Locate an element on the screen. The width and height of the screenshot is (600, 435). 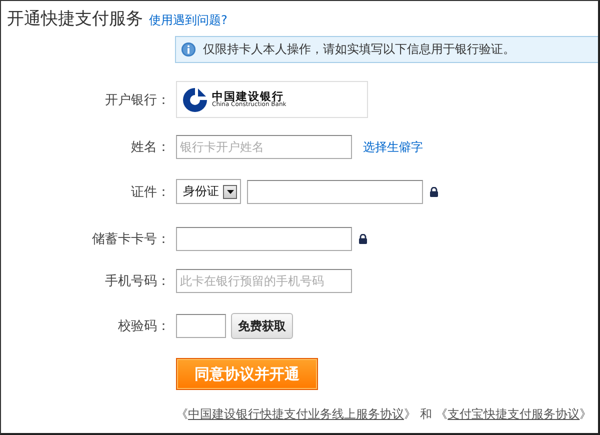
field-label: 储蓄卡卡号： is located at coordinates (131, 239).